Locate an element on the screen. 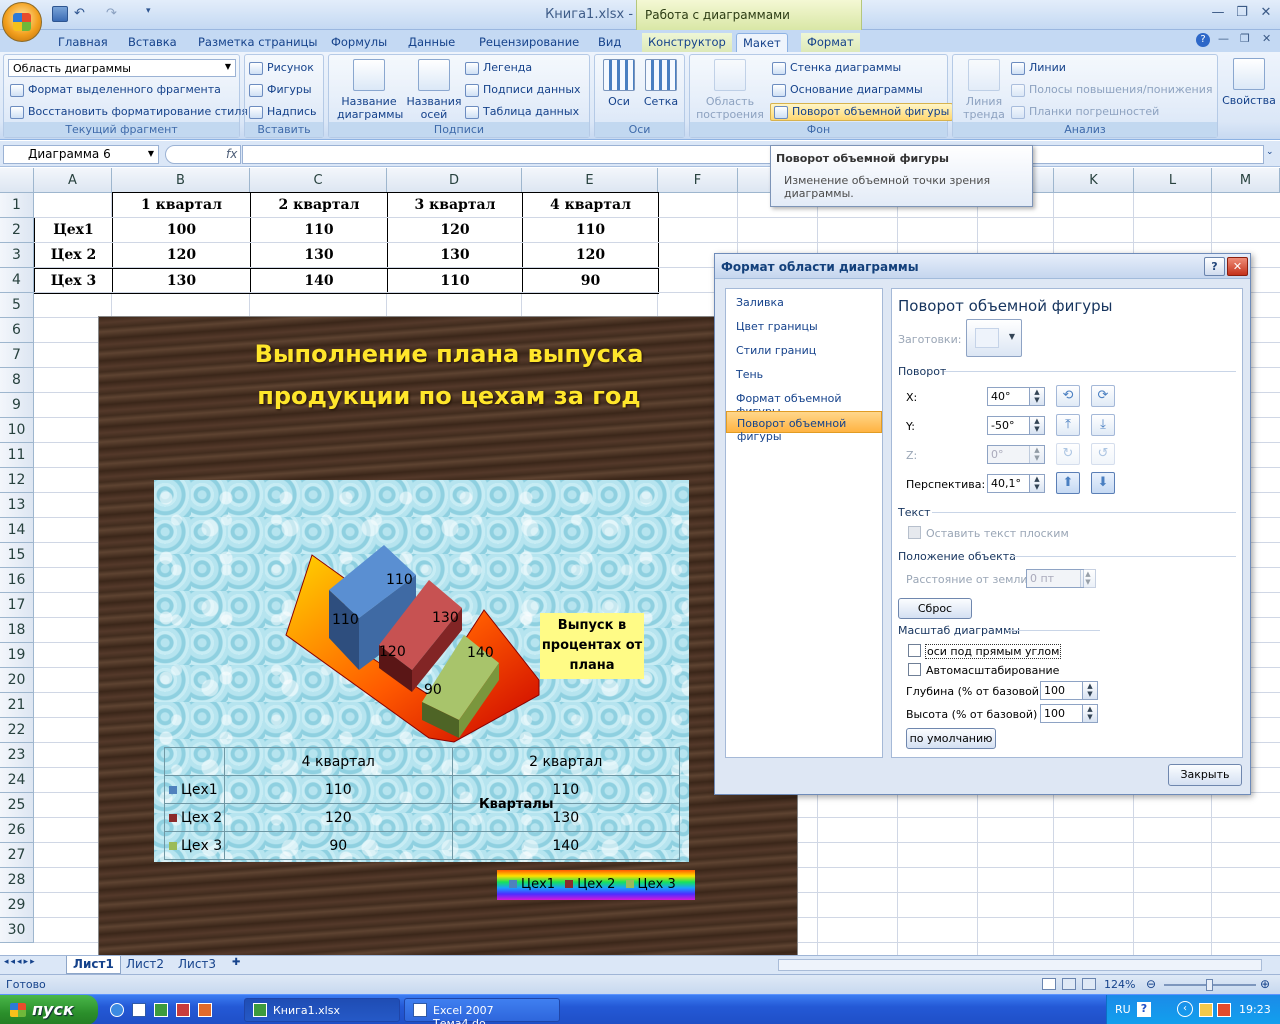 The height and width of the screenshot is (1024, 1280). distance-spinner: ▲ ▼ is located at coordinates (1088, 578).